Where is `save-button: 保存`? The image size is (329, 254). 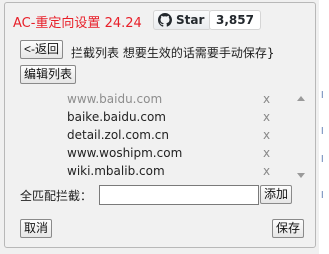
save-button: 保存 is located at coordinates (288, 228).